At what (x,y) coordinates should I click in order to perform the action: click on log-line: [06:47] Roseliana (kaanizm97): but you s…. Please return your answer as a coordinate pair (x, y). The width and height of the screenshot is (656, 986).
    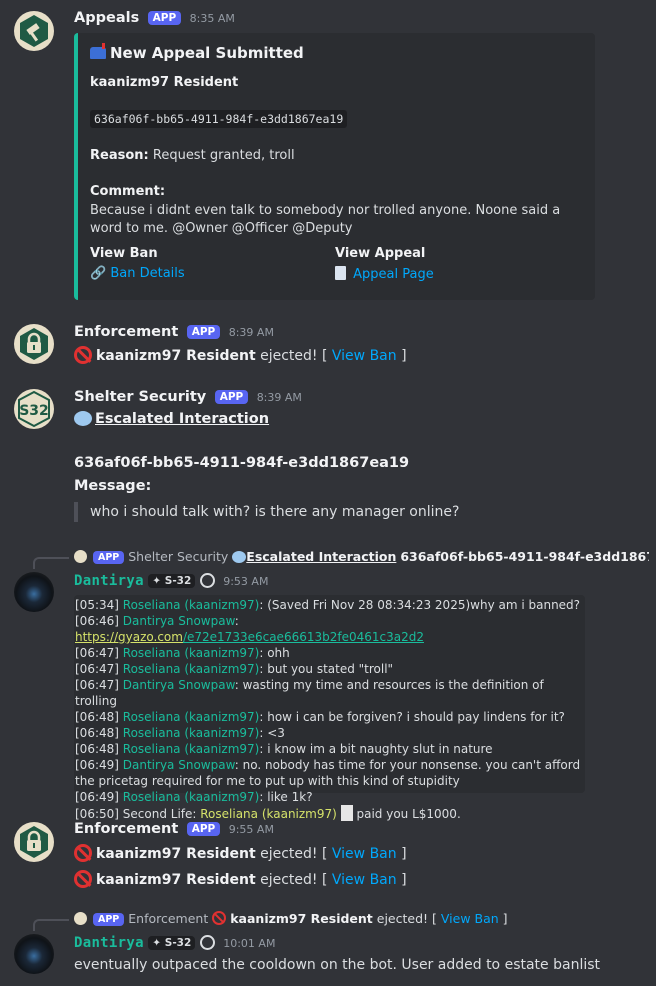
    Looking at the image, I should click on (234, 669).